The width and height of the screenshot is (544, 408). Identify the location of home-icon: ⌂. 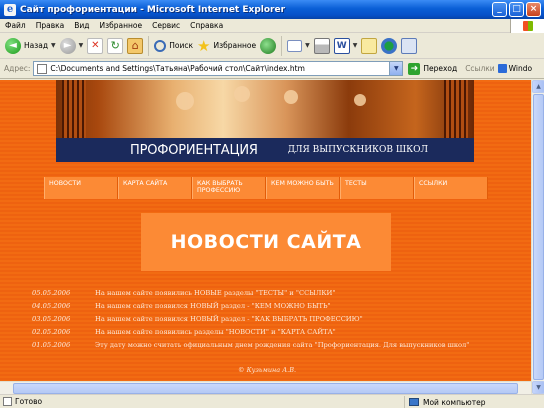
(135, 45).